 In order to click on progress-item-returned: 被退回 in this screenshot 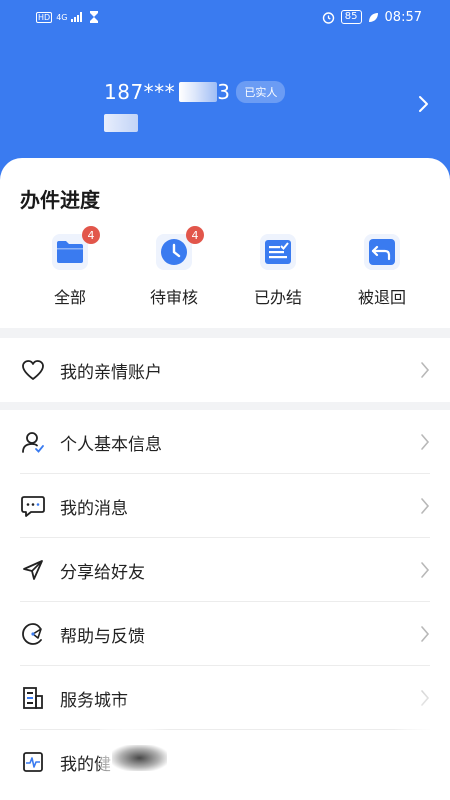, I will do `click(382, 271)`.